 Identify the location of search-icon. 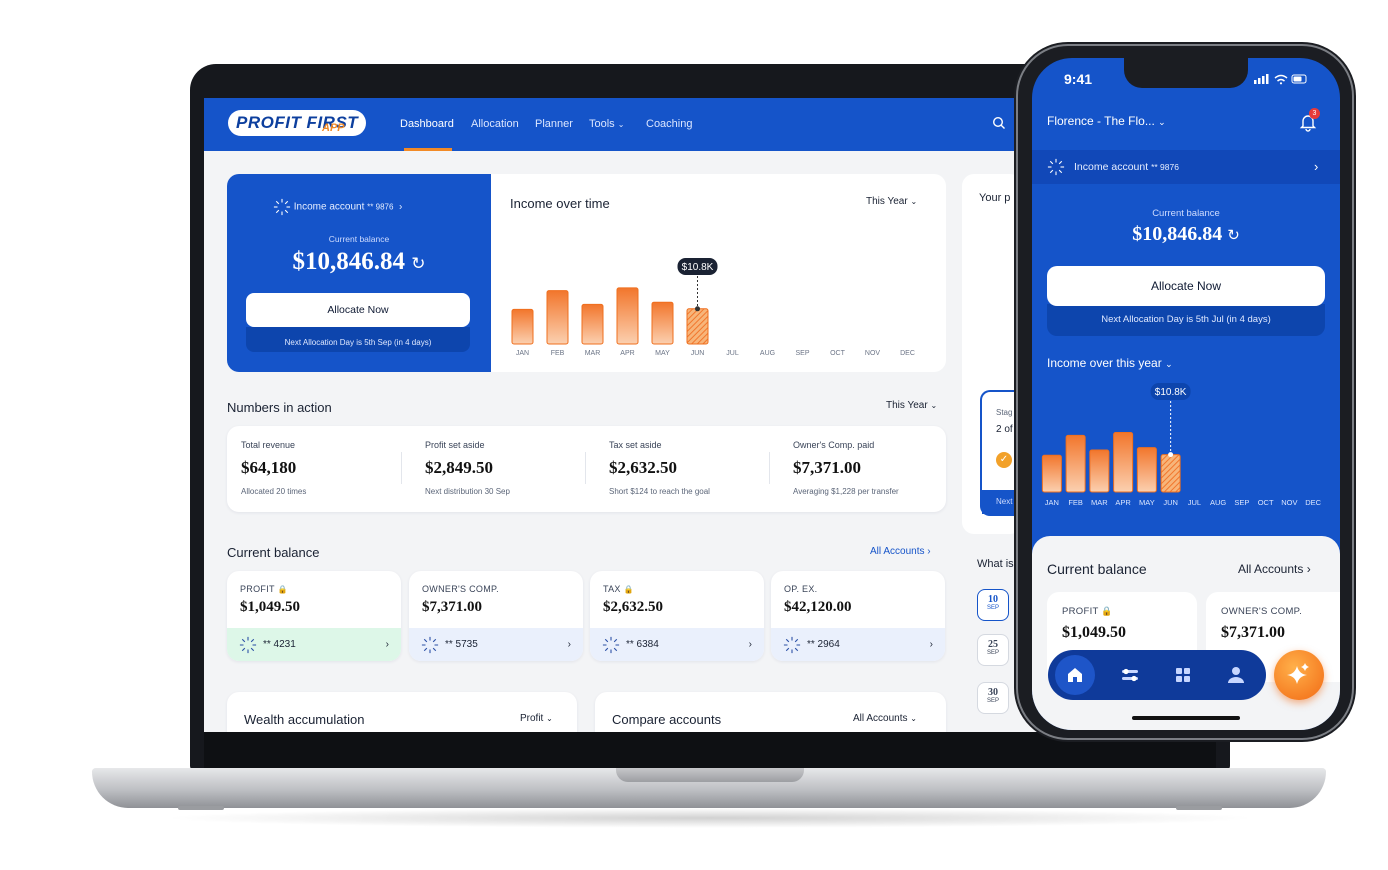
(999, 123).